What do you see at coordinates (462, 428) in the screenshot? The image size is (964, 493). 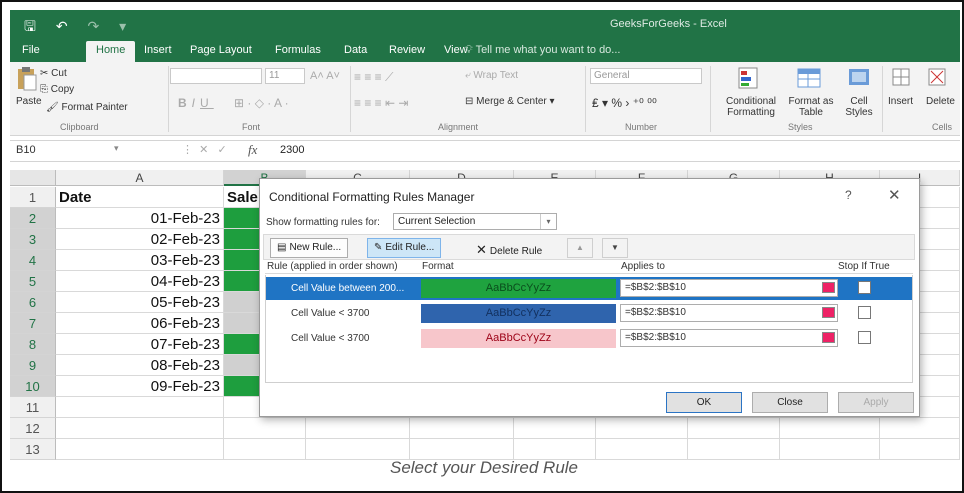 I see `cell-d12` at bounding box center [462, 428].